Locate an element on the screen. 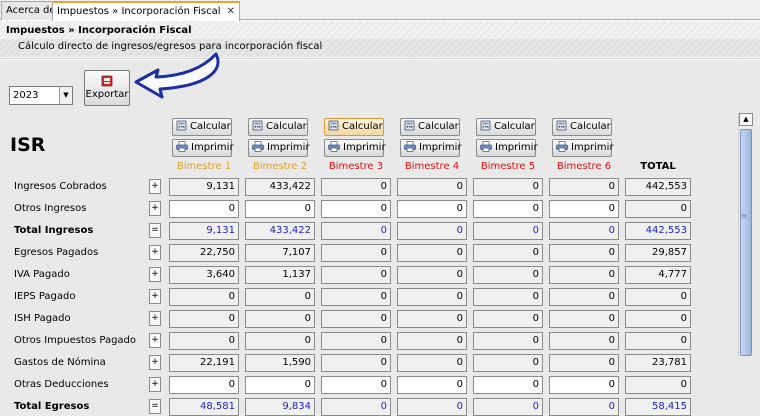 The height and width of the screenshot is (416, 760). tab-label: Acerca de is located at coordinates (31, 10).